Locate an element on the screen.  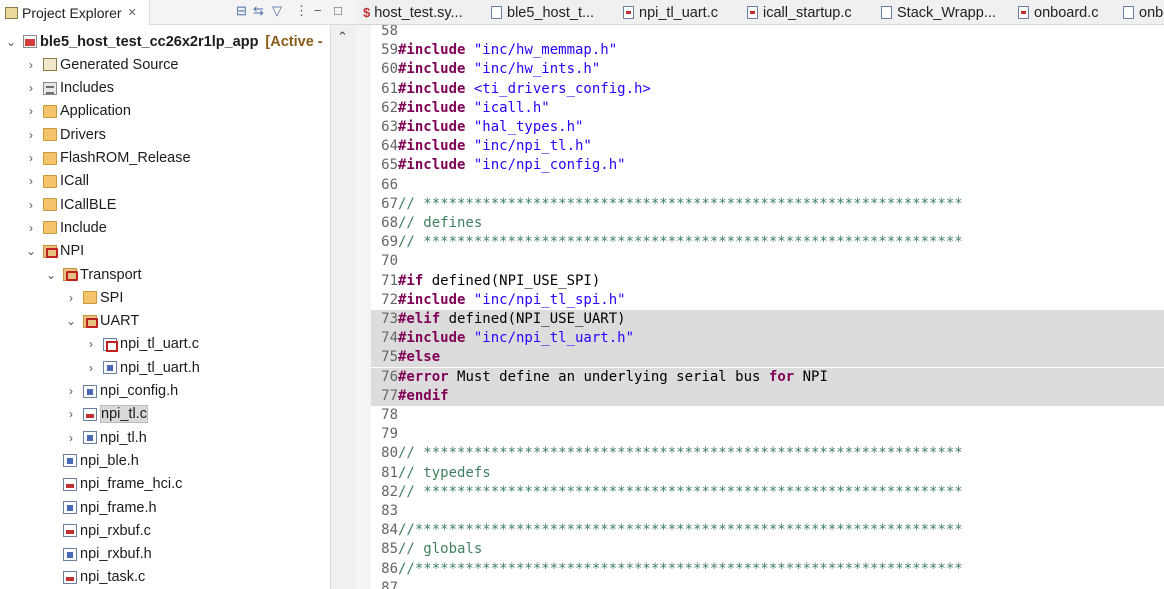
view-menu-icon: ⋮ is located at coordinates (301, 11).